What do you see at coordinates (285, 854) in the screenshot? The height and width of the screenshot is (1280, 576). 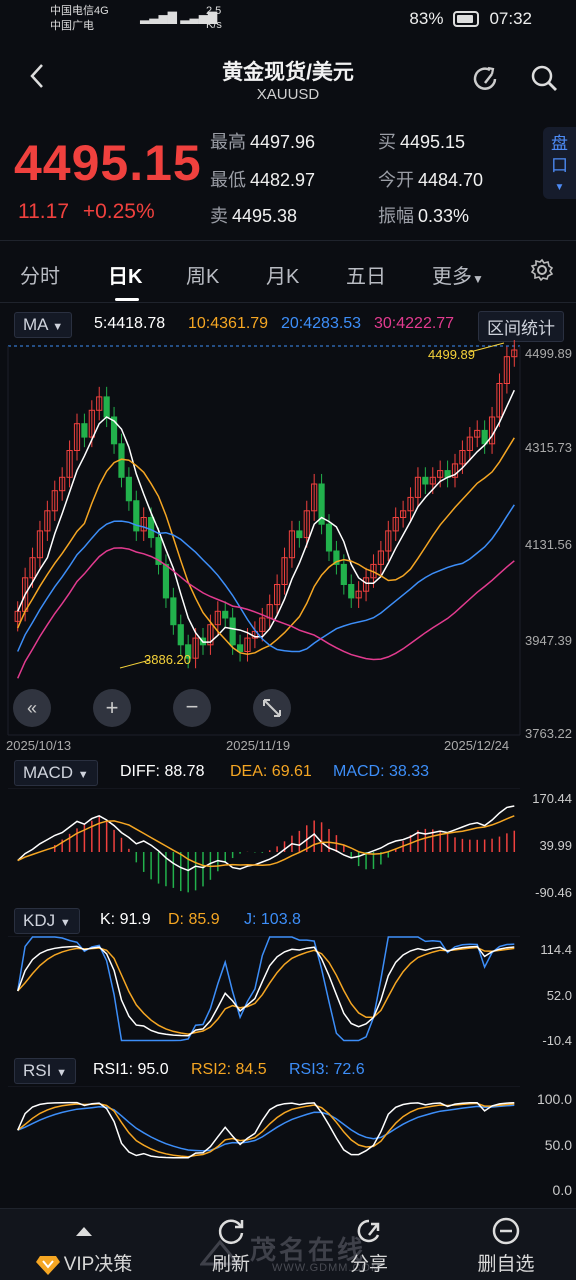 I see `macd-histogram` at bounding box center [285, 854].